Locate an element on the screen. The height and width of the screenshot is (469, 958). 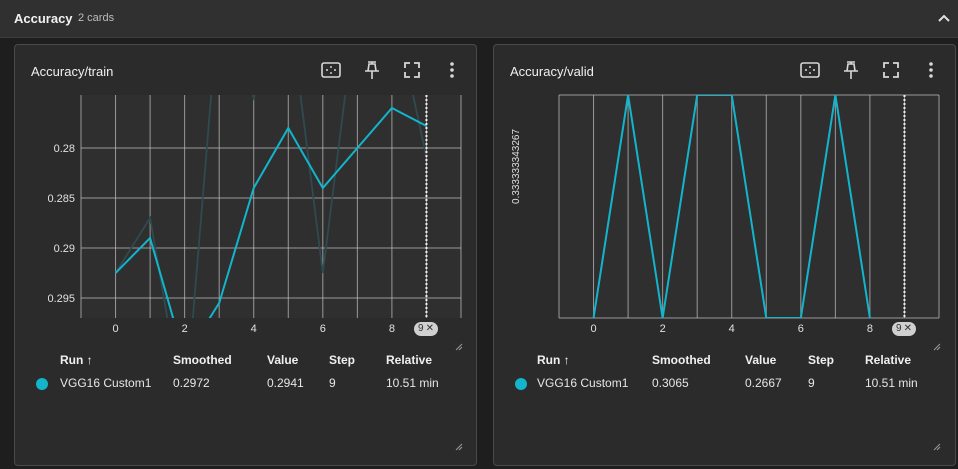
card-count: 2 cards is located at coordinates (96, 18).